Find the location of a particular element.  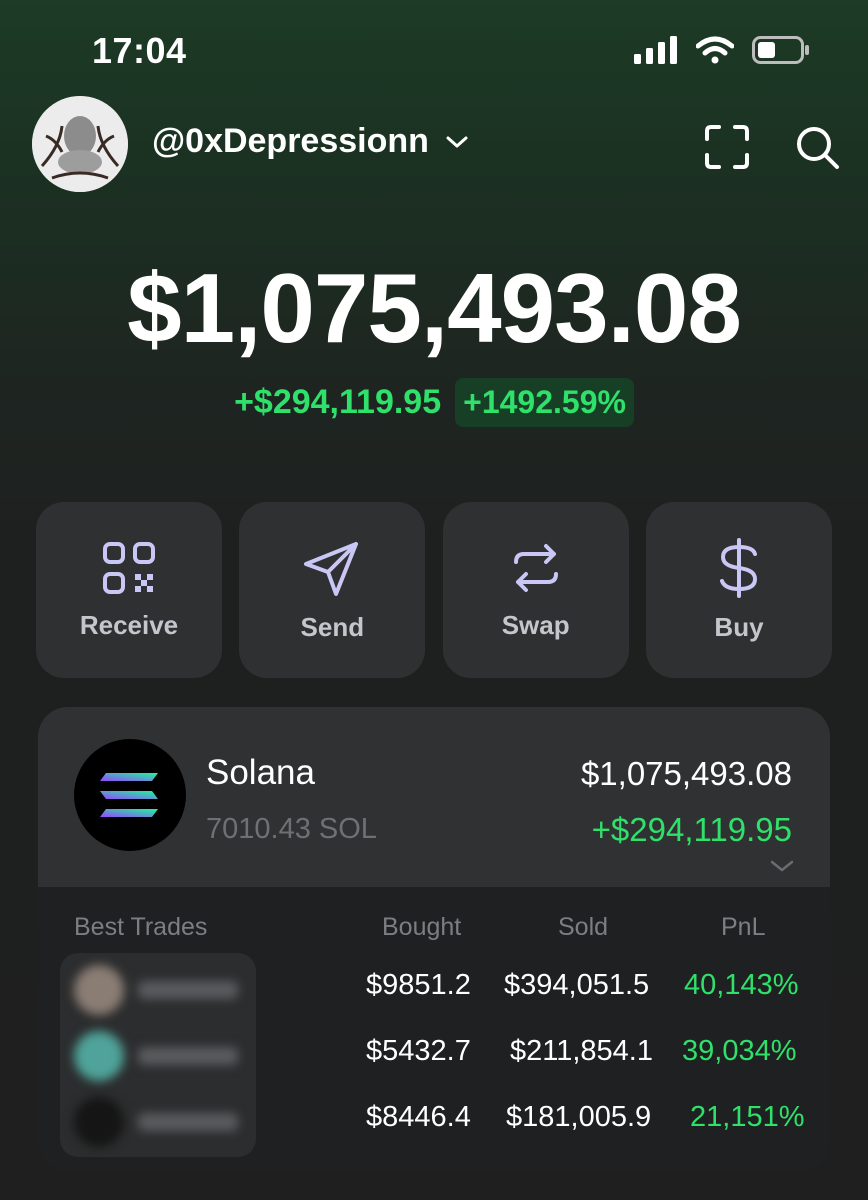

header-actions is located at coordinates (772, 147).